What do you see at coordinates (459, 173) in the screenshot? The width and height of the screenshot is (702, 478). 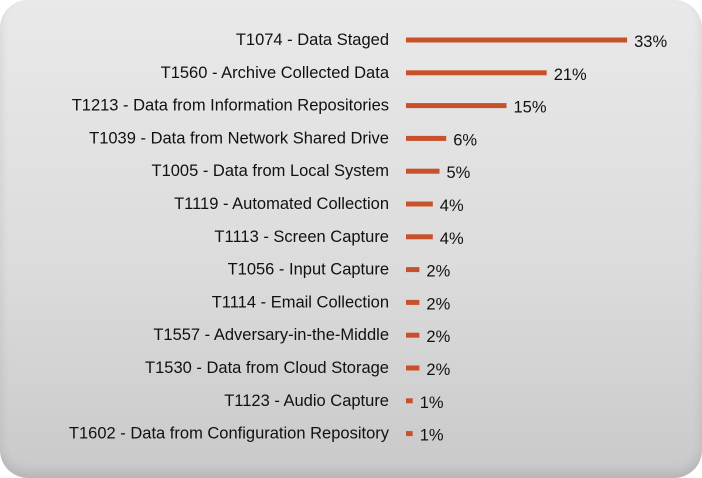 I see `value-label: 5%` at bounding box center [459, 173].